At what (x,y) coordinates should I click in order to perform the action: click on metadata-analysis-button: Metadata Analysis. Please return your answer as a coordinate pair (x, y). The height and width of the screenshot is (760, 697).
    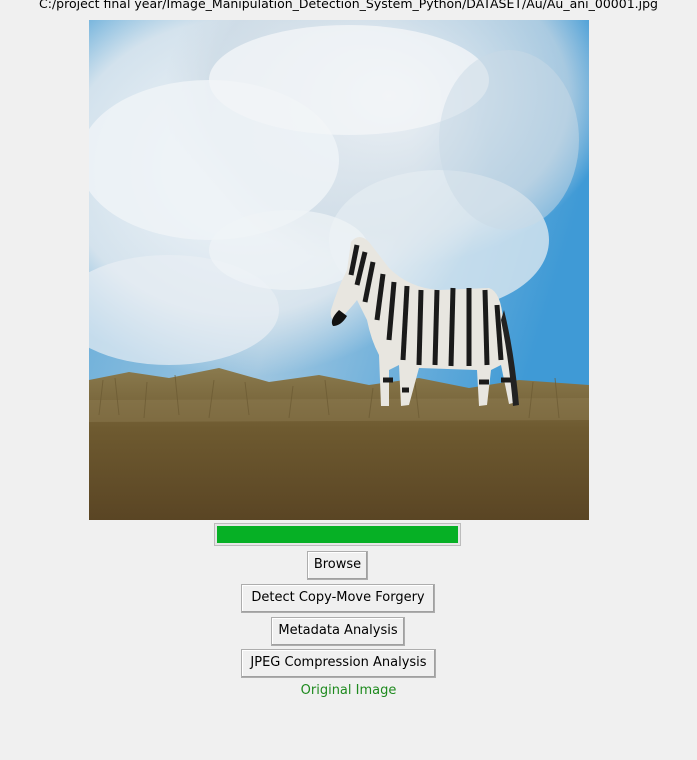
    Looking at the image, I should click on (338, 631).